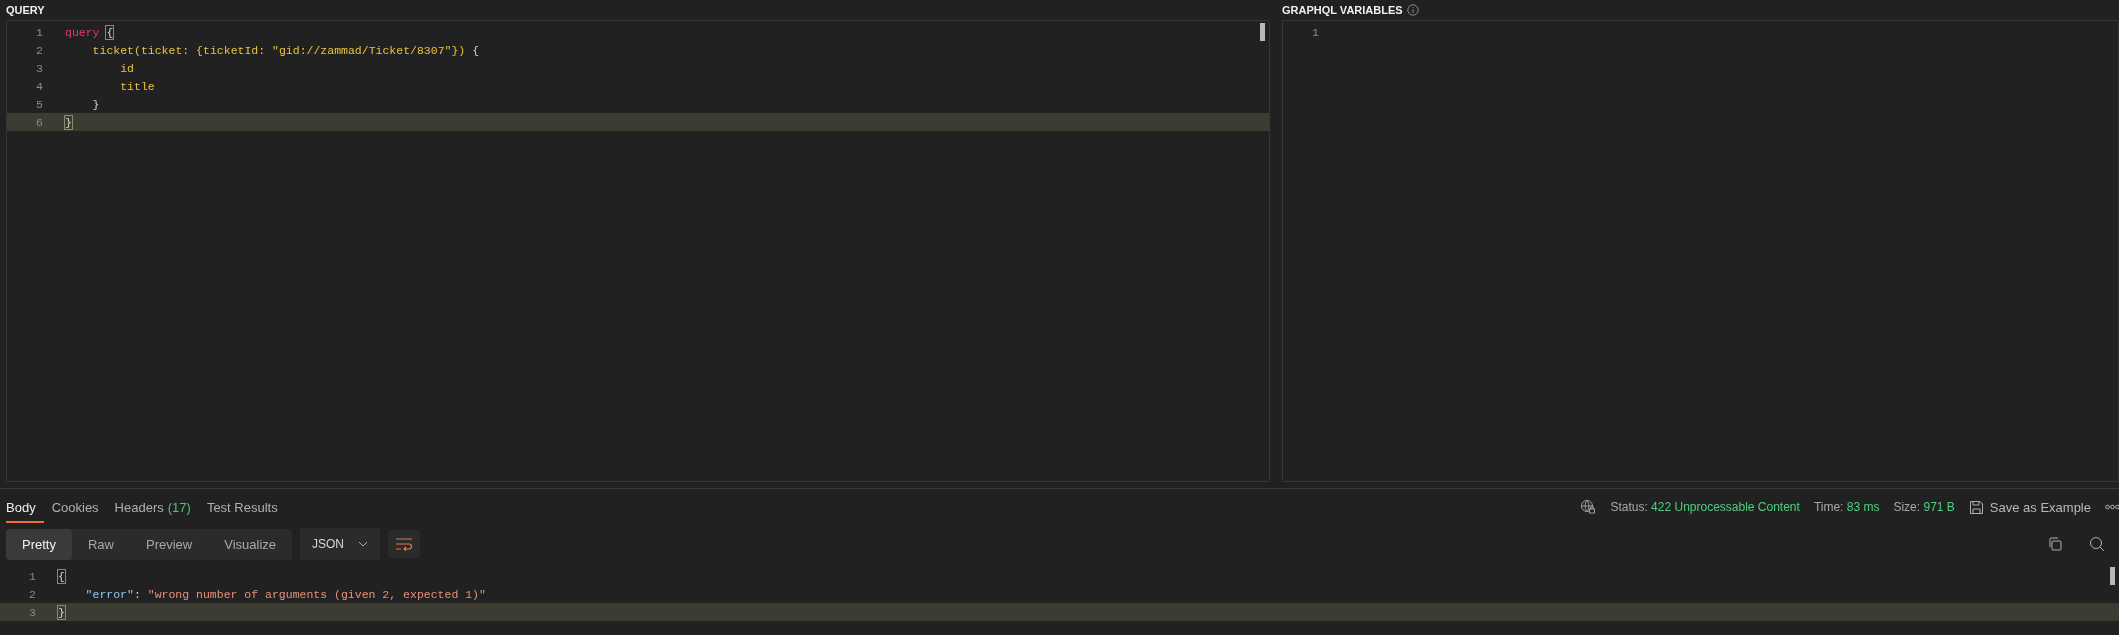  What do you see at coordinates (340, 544) in the screenshot?
I see `format-dropdown: JSON` at bounding box center [340, 544].